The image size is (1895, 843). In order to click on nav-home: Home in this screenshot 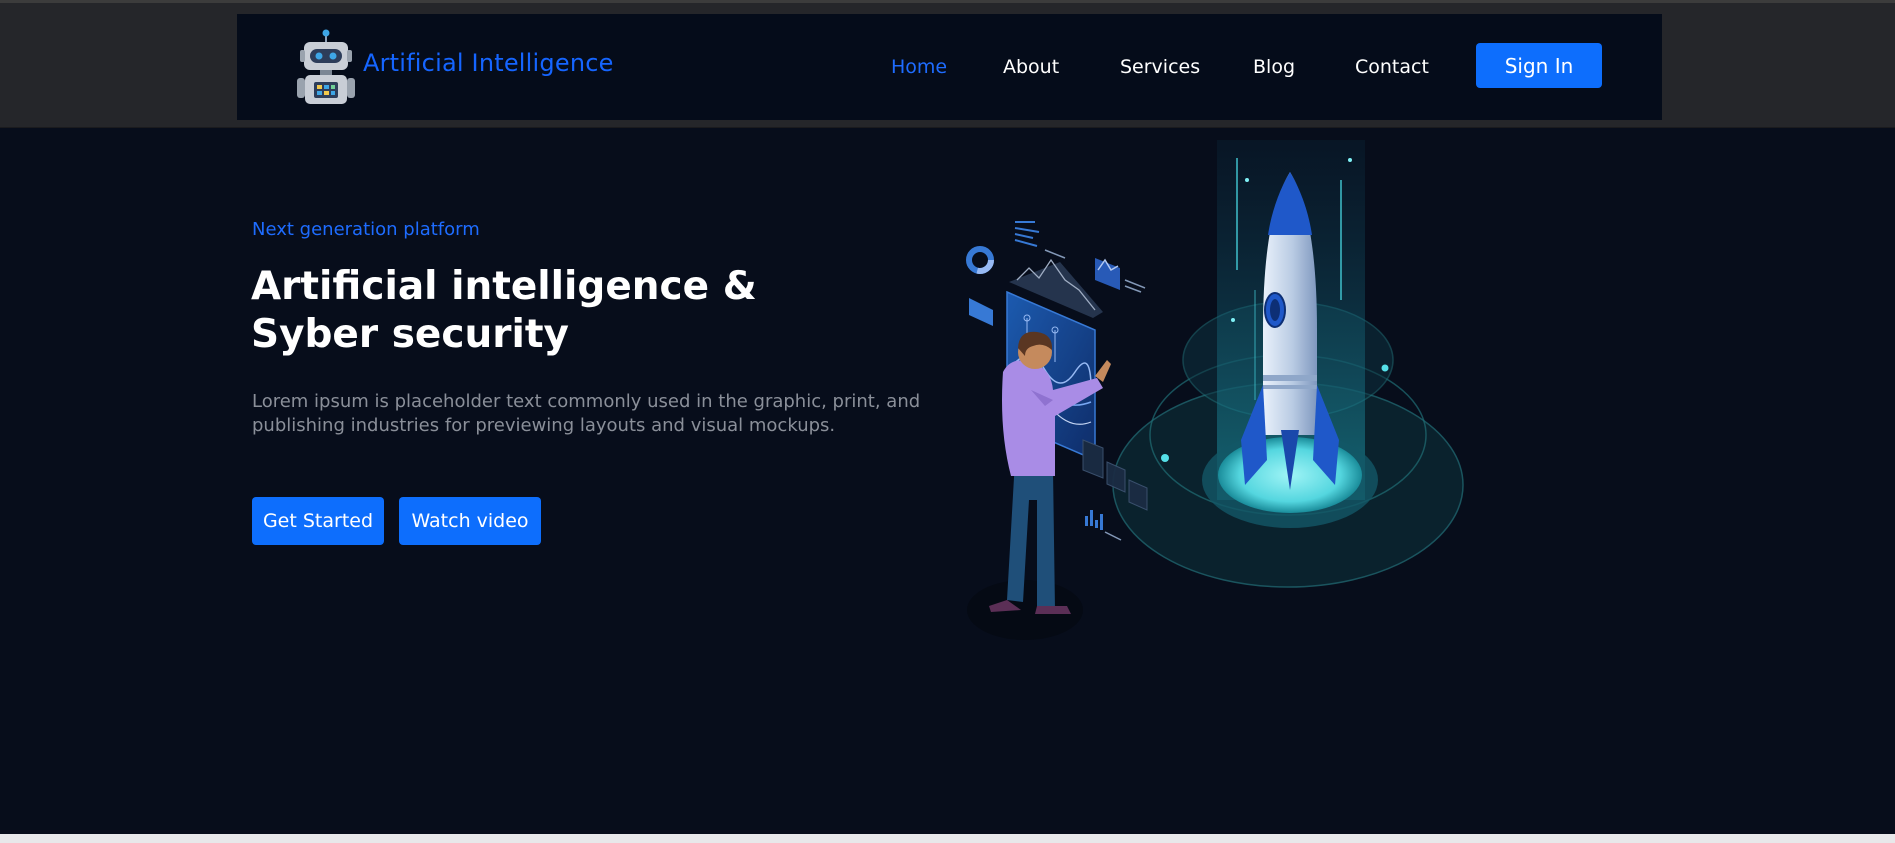, I will do `click(919, 67)`.